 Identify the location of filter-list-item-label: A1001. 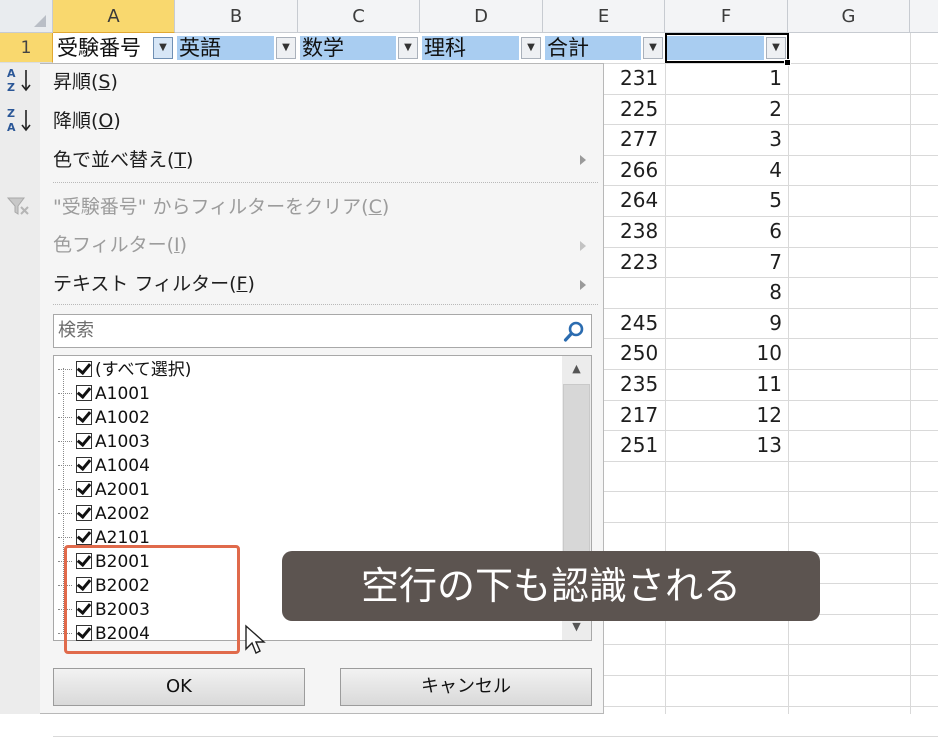
(122, 394).